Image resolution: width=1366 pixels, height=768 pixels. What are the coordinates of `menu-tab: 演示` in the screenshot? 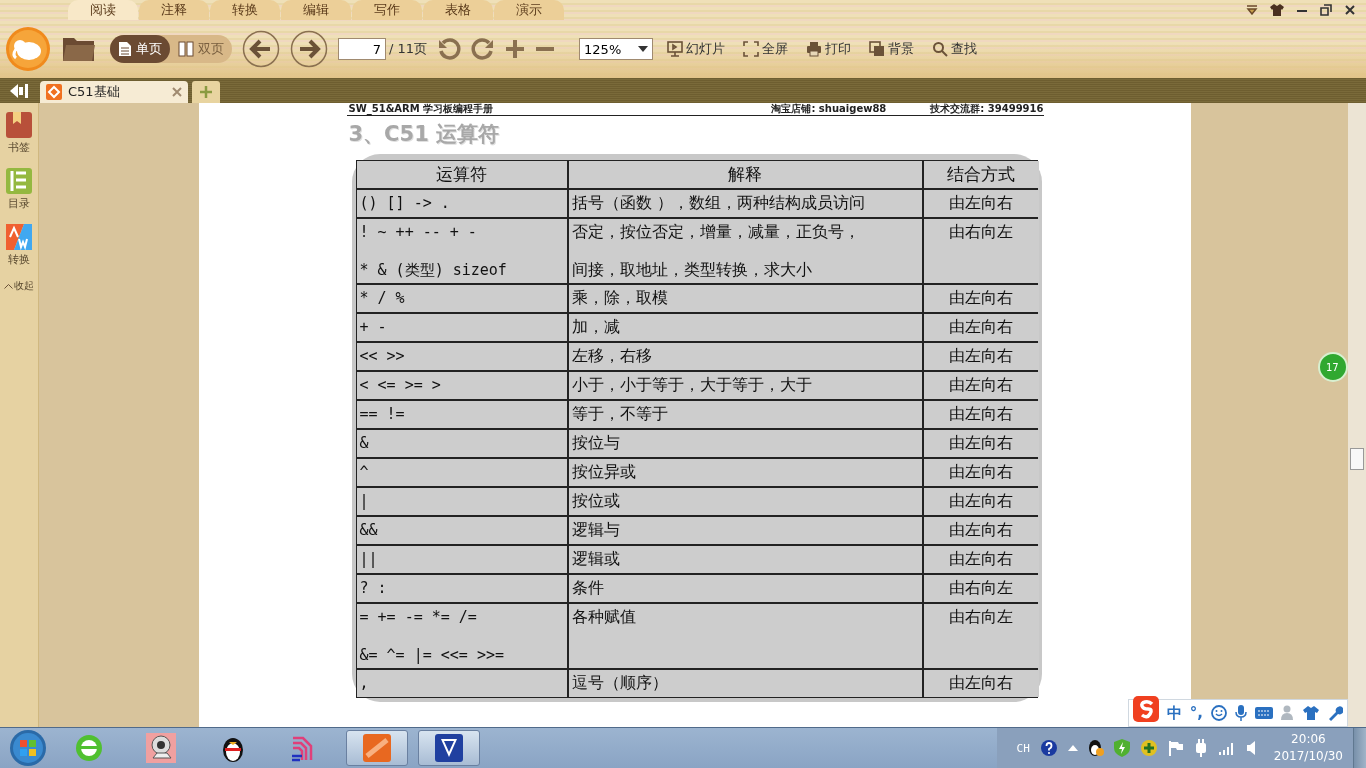 It's located at (529, 10).